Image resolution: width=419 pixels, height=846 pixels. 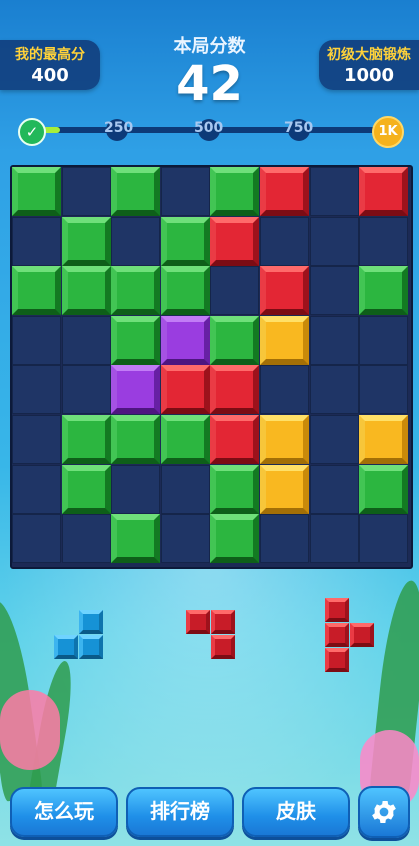 I want to click on level-badge: 初级大脑锻炼 1000, so click(x=369, y=65).